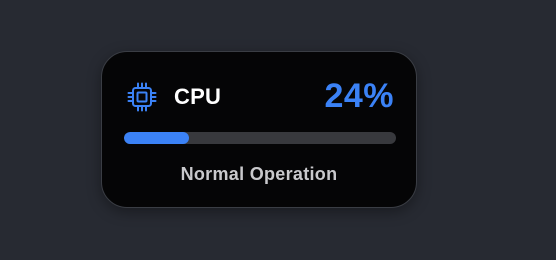 The image size is (556, 260). What do you see at coordinates (142, 97) in the screenshot?
I see `cpu-chip-icon` at bounding box center [142, 97].